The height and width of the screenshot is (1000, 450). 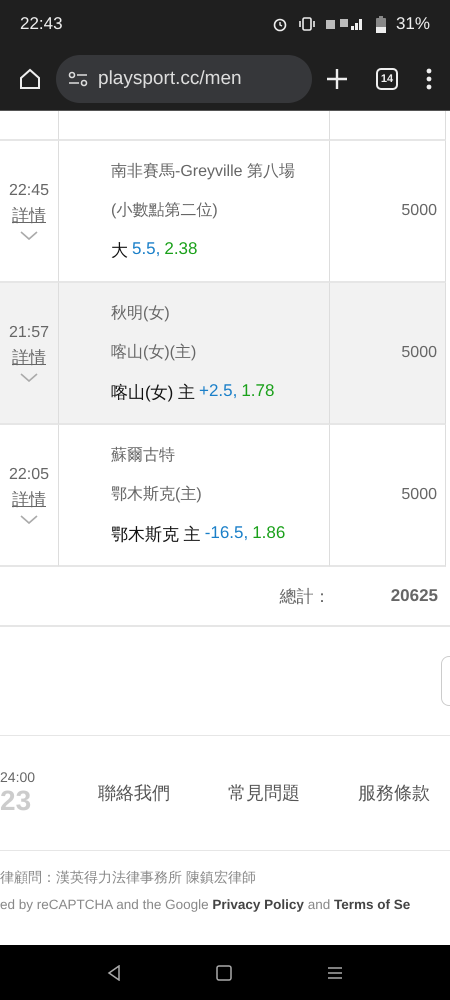 I want to click on footer-link: 服務條款, so click(x=394, y=793).